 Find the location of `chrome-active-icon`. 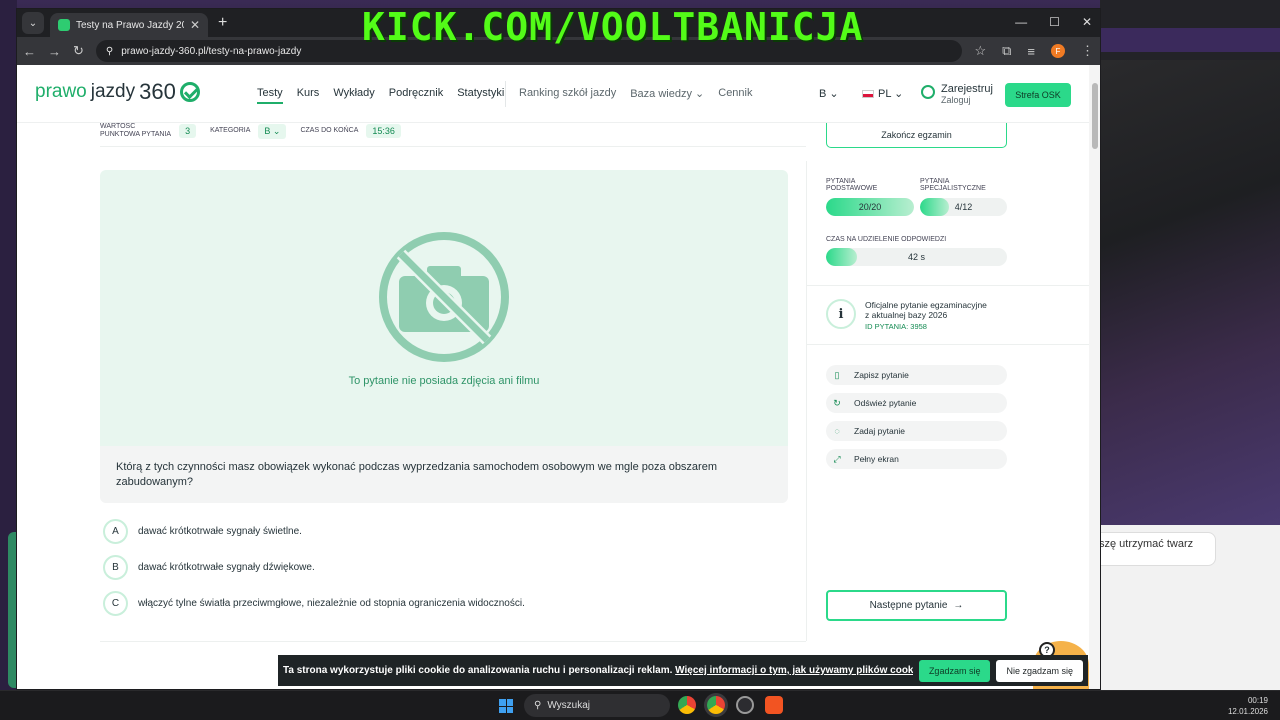

chrome-active-icon is located at coordinates (716, 705).